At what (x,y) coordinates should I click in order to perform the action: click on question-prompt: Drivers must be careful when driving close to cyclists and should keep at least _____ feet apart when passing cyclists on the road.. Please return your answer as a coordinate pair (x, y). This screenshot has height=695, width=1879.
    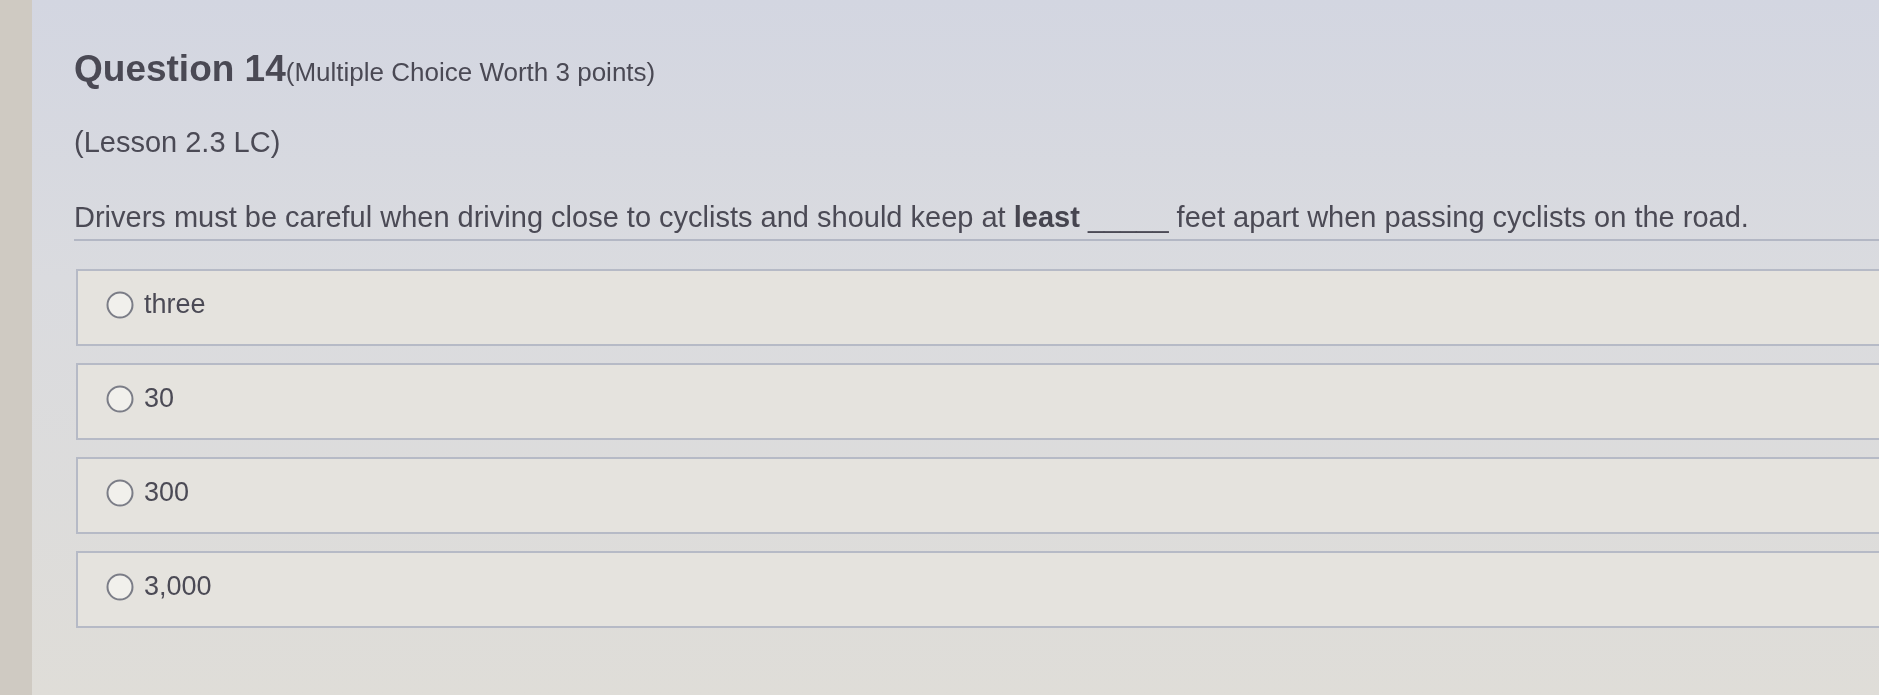
    Looking at the image, I should click on (911, 217).